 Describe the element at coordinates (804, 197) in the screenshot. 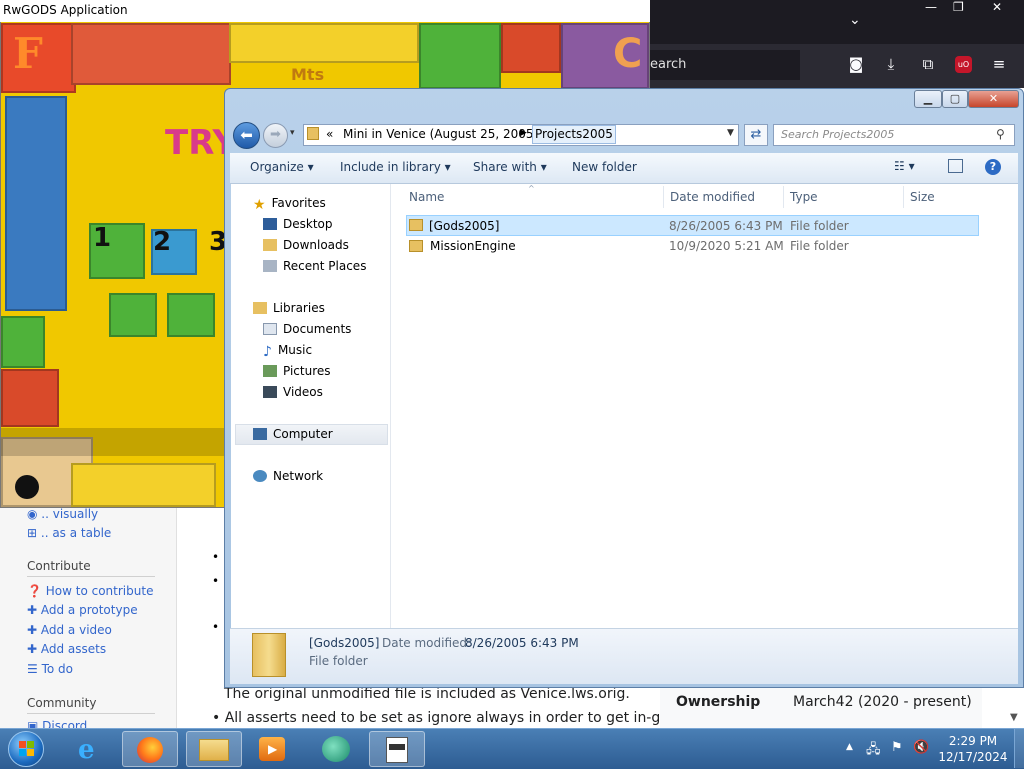

I see `column-header-type: Type` at that location.